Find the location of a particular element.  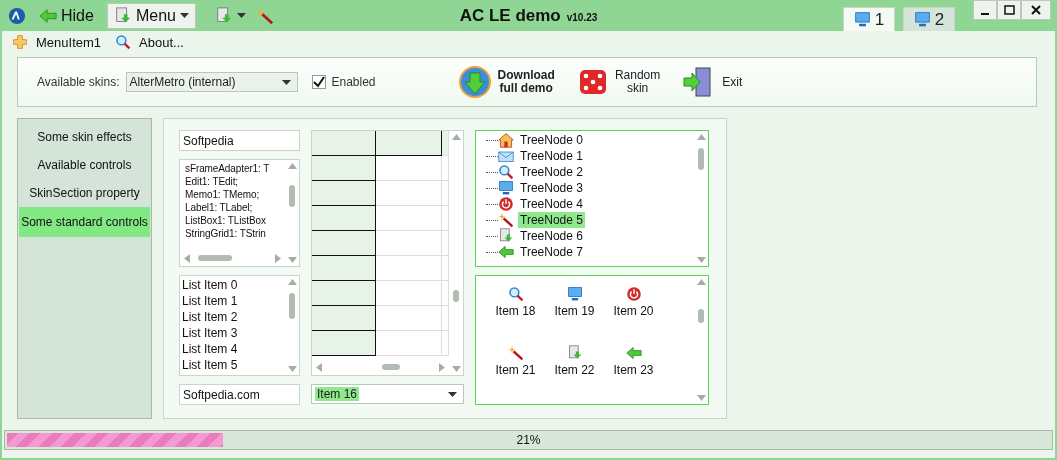

desktop-tab: 2 is located at coordinates (929, 19).